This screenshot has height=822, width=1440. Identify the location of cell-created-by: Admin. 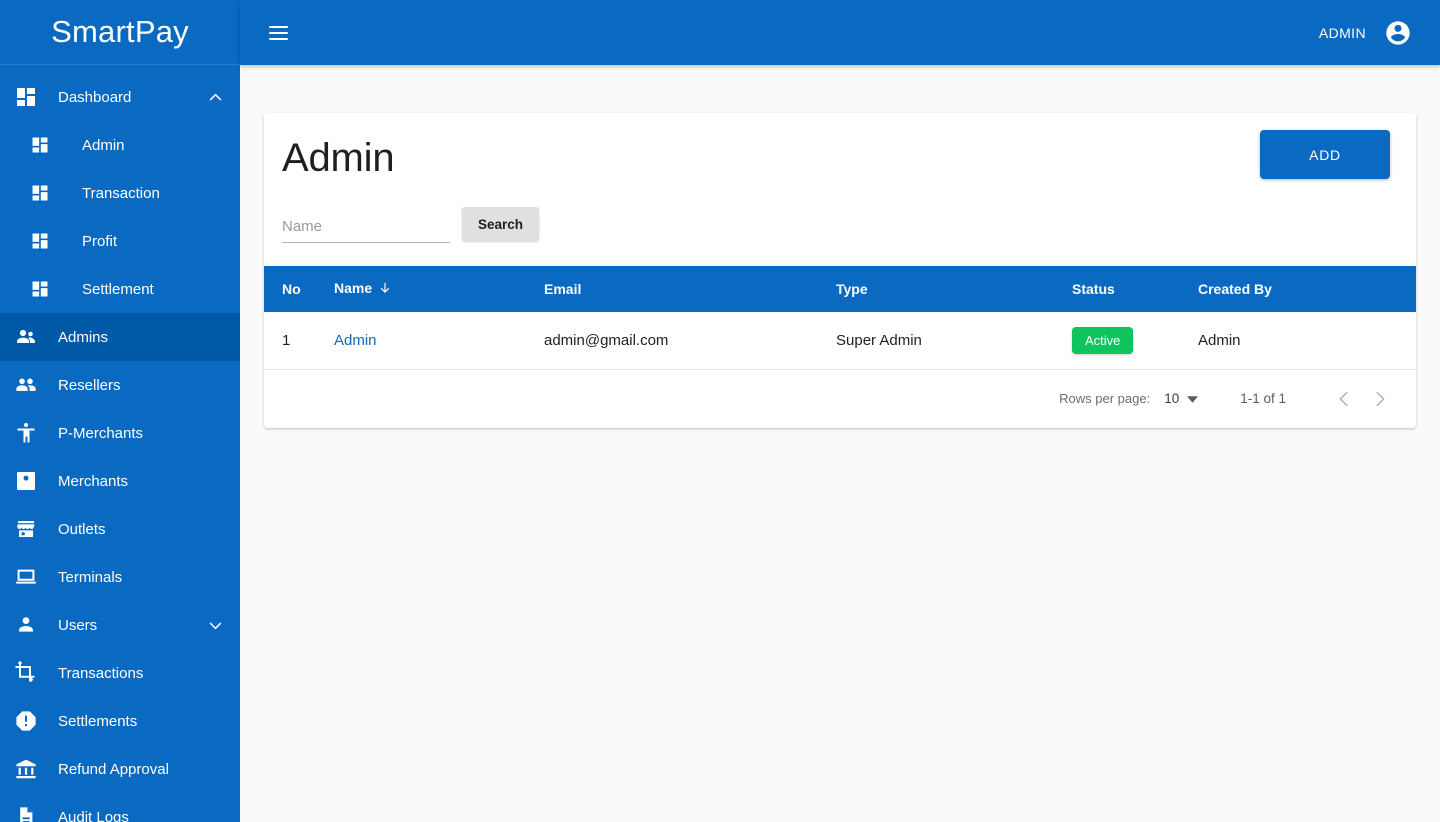
(1307, 340).